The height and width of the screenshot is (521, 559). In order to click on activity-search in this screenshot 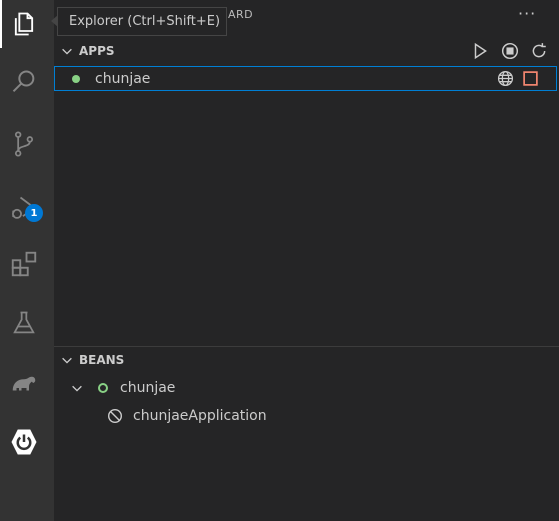, I will do `click(24, 82)`.